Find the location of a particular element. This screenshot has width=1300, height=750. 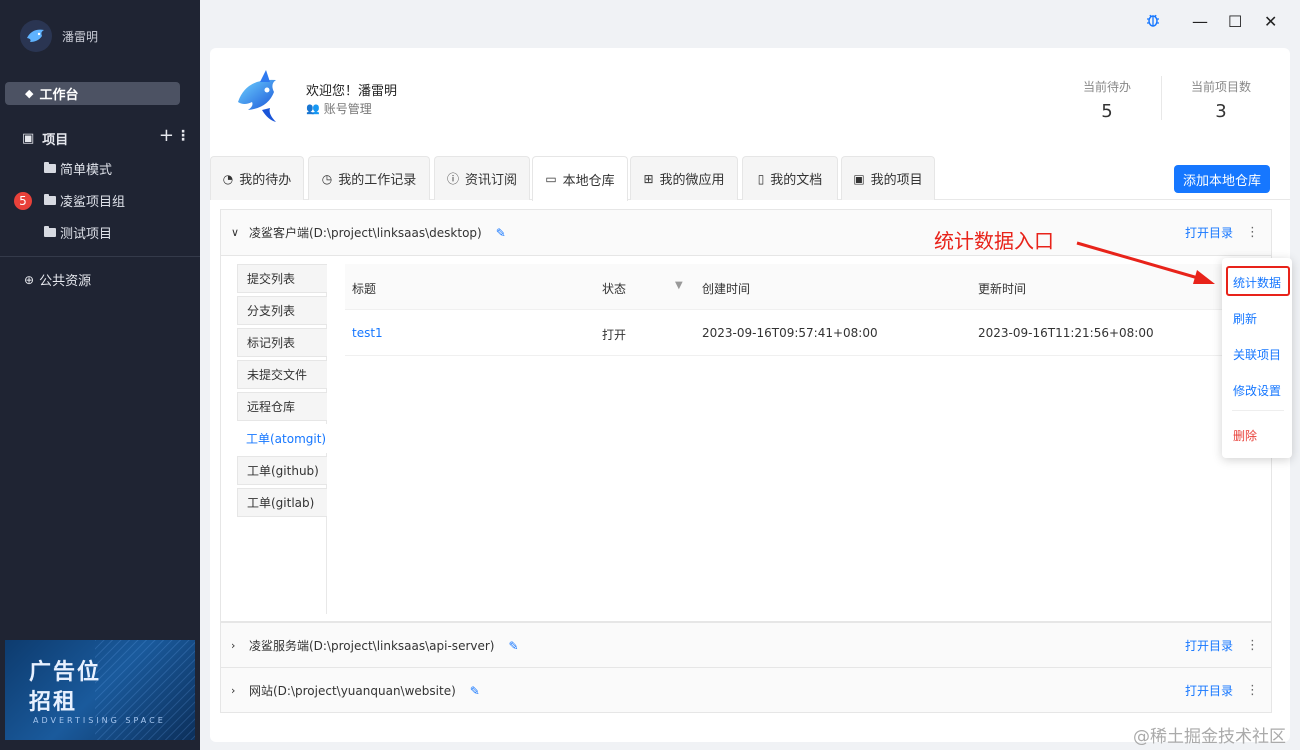

close-button: ✕ is located at coordinates (1270, 21).